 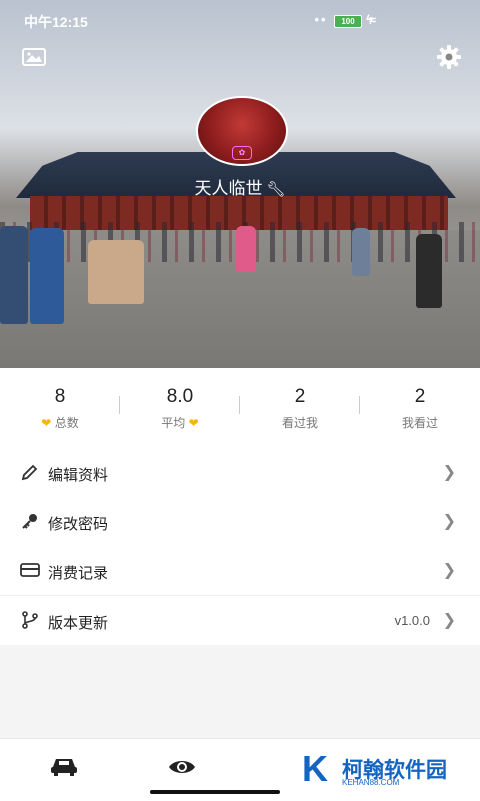 I want to click on stat-label: 总数, so click(x=66, y=423).